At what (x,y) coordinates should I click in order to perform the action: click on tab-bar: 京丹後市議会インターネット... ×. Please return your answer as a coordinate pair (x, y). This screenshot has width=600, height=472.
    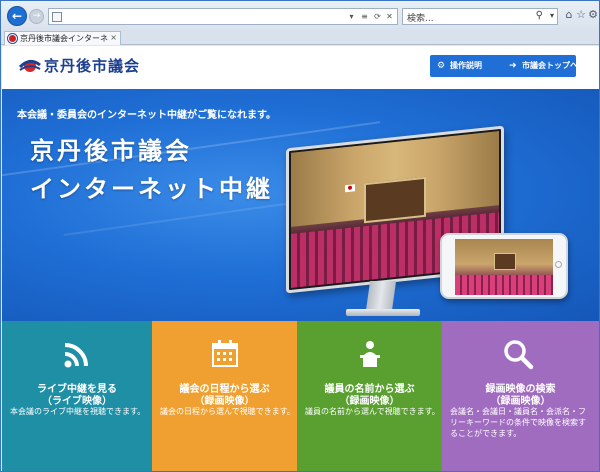
    Looking at the image, I should click on (300, 38).